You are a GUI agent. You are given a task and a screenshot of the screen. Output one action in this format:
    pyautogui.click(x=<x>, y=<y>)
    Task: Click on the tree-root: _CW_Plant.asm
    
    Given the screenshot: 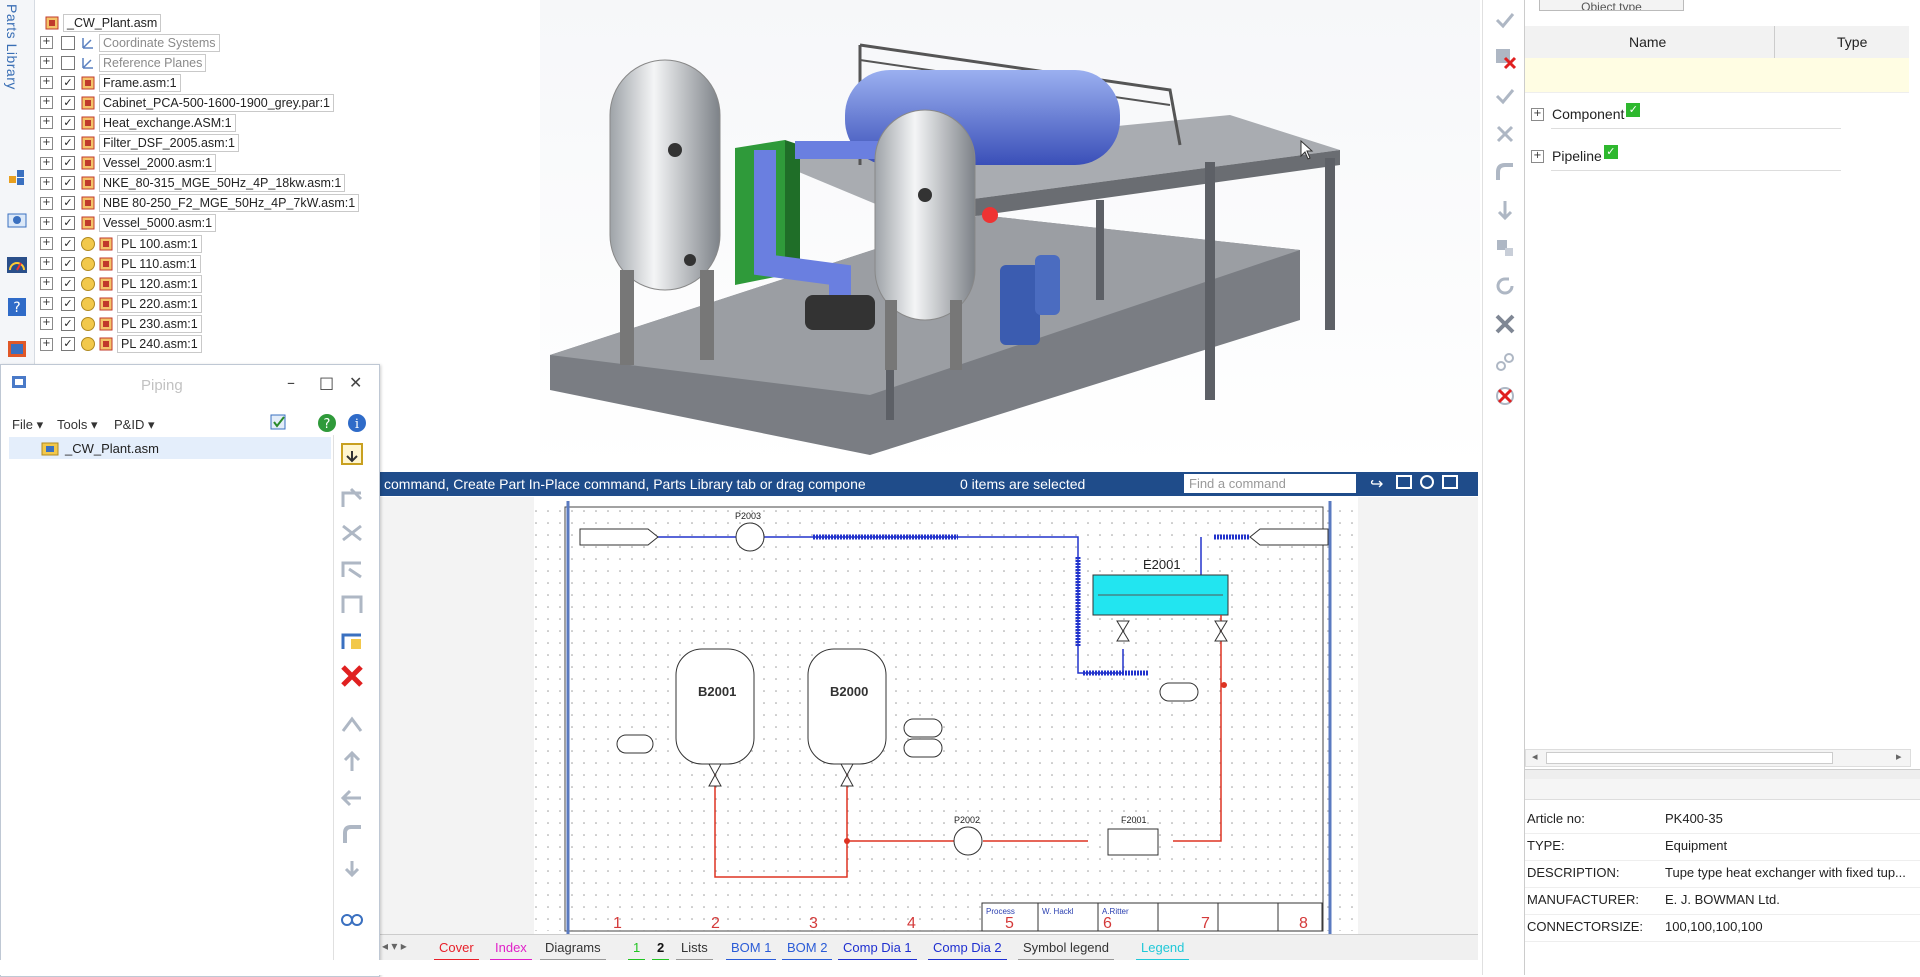 What is the action you would take?
    pyautogui.click(x=103, y=22)
    